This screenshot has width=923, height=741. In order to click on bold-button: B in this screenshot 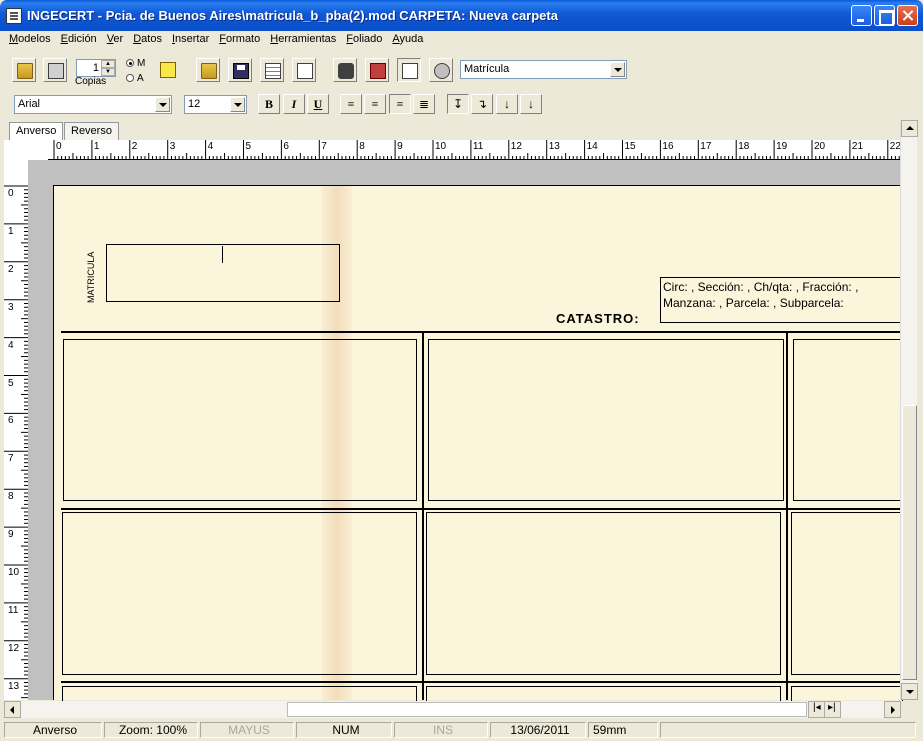, I will do `click(269, 104)`.